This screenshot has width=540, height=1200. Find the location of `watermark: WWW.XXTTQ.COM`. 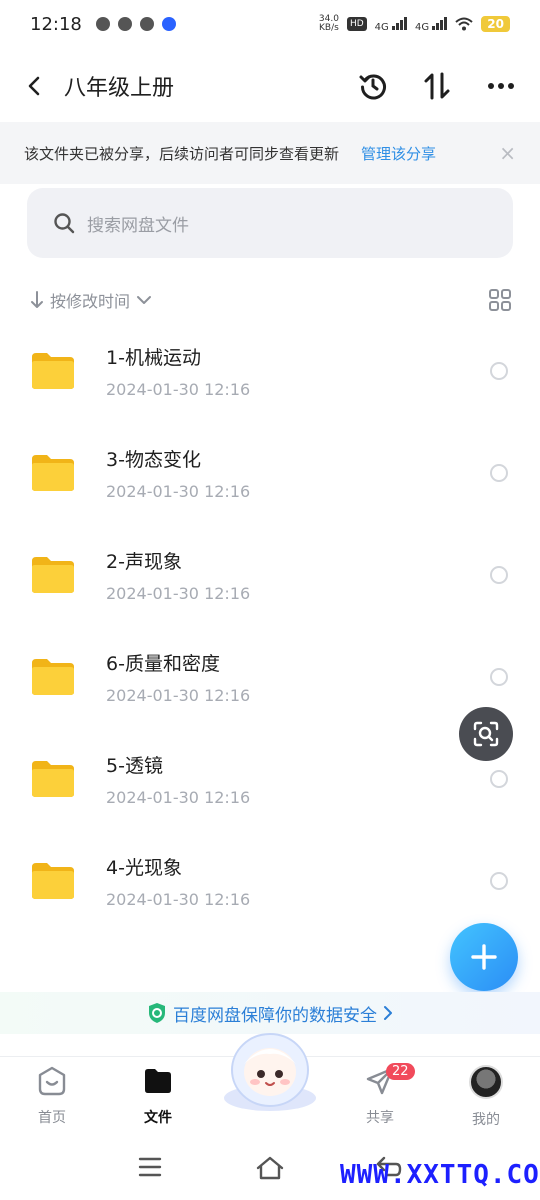

watermark: WWW.XXTTQ.COM is located at coordinates (440, 1175).